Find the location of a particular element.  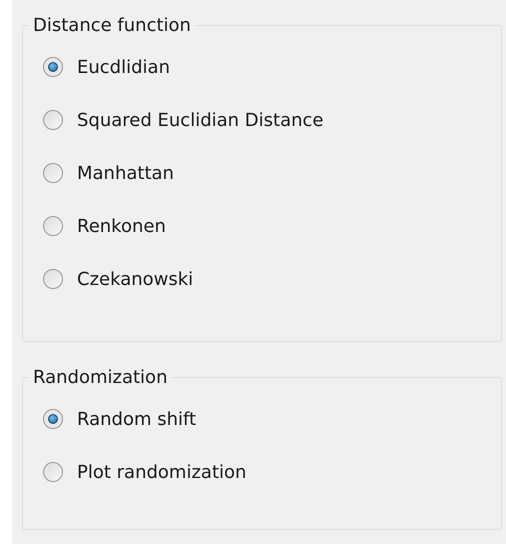

group-title: Randomization is located at coordinates (100, 378).